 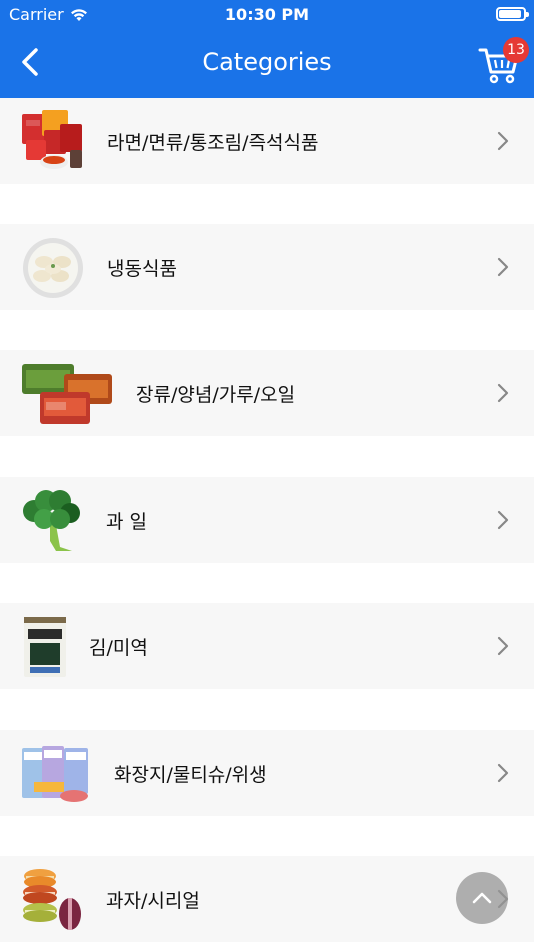 I want to click on category-row: 냉동식품, so click(x=267, y=267).